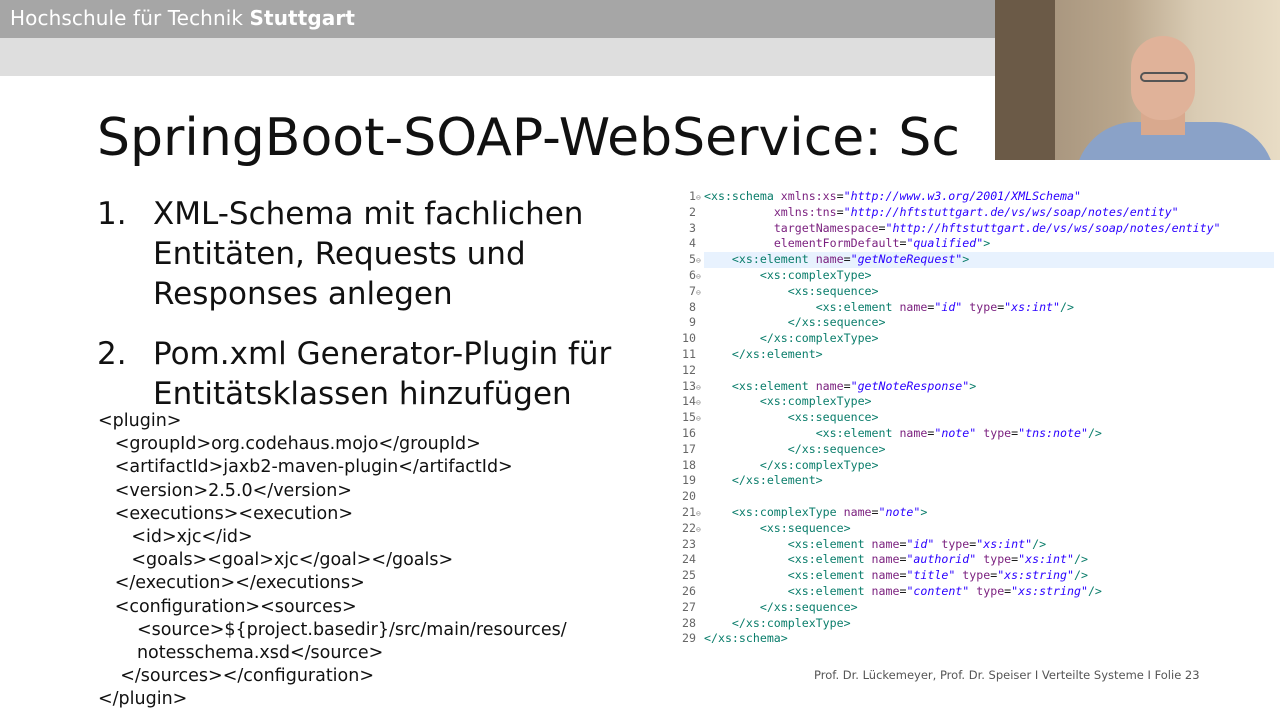  I want to click on code-line: 18 </xs:complexType>, so click(975, 466).